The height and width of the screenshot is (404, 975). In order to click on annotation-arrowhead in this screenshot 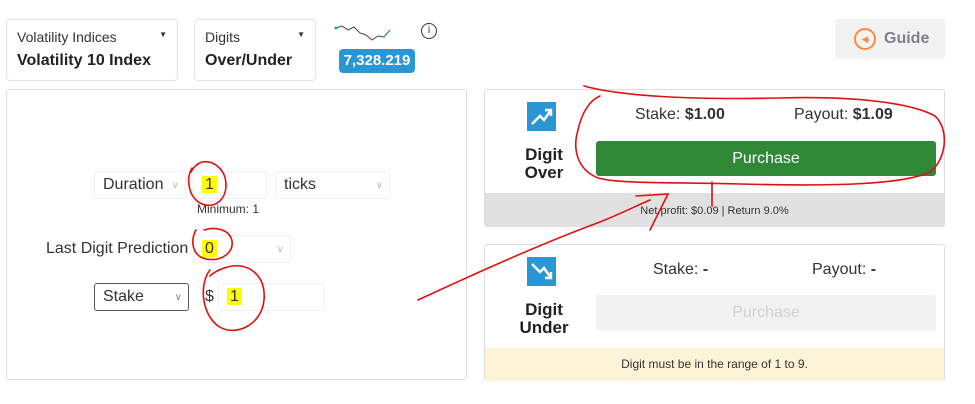, I will do `click(652, 212)`.